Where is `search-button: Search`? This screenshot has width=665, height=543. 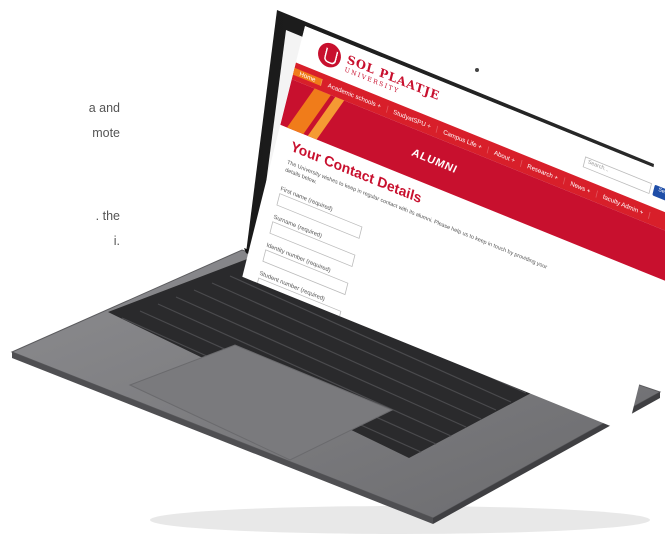 search-button: Search is located at coordinates (658, 195).